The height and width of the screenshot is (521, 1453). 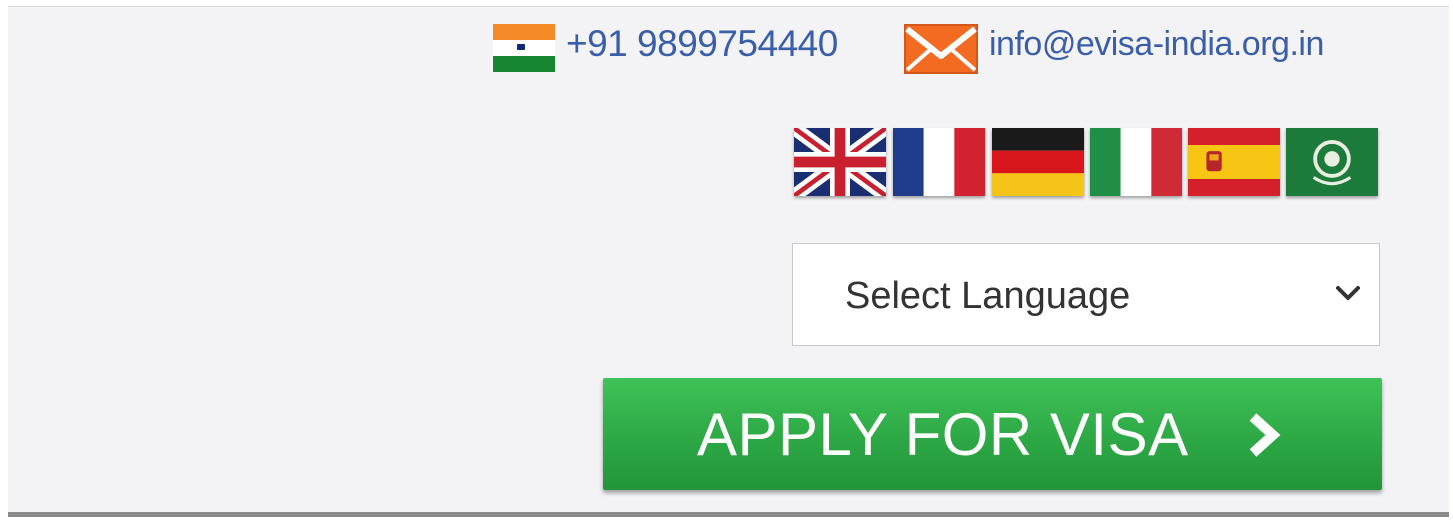 What do you see at coordinates (728, 514) in the screenshot?
I see `bottom-divider` at bounding box center [728, 514].